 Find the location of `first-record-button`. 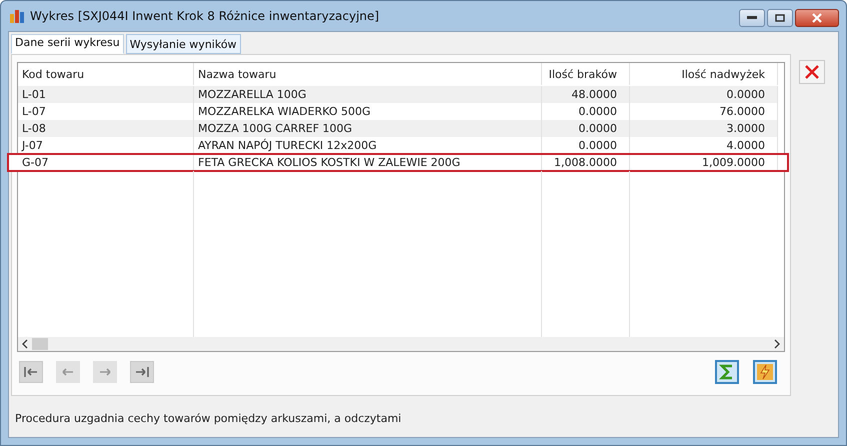

first-record-button is located at coordinates (31, 372).